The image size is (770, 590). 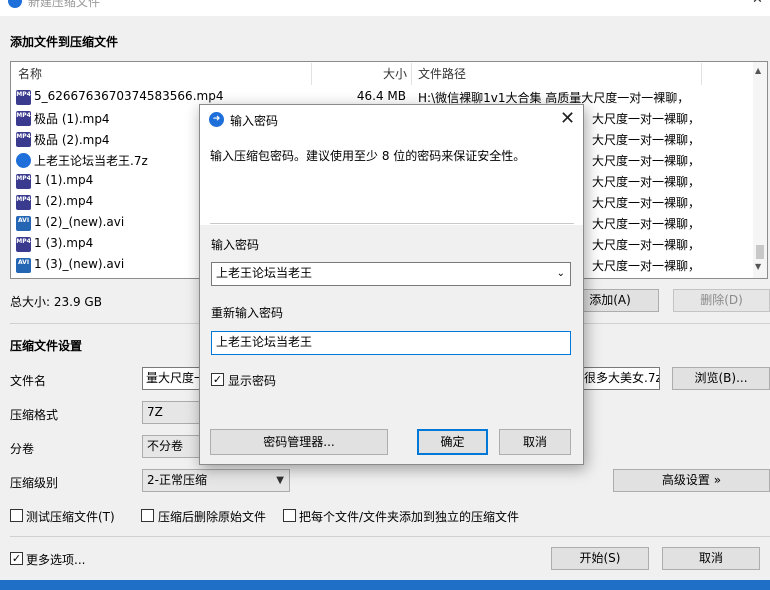 What do you see at coordinates (79, 222) in the screenshot?
I see `file-name: 1 (2)_(new).avi` at bounding box center [79, 222].